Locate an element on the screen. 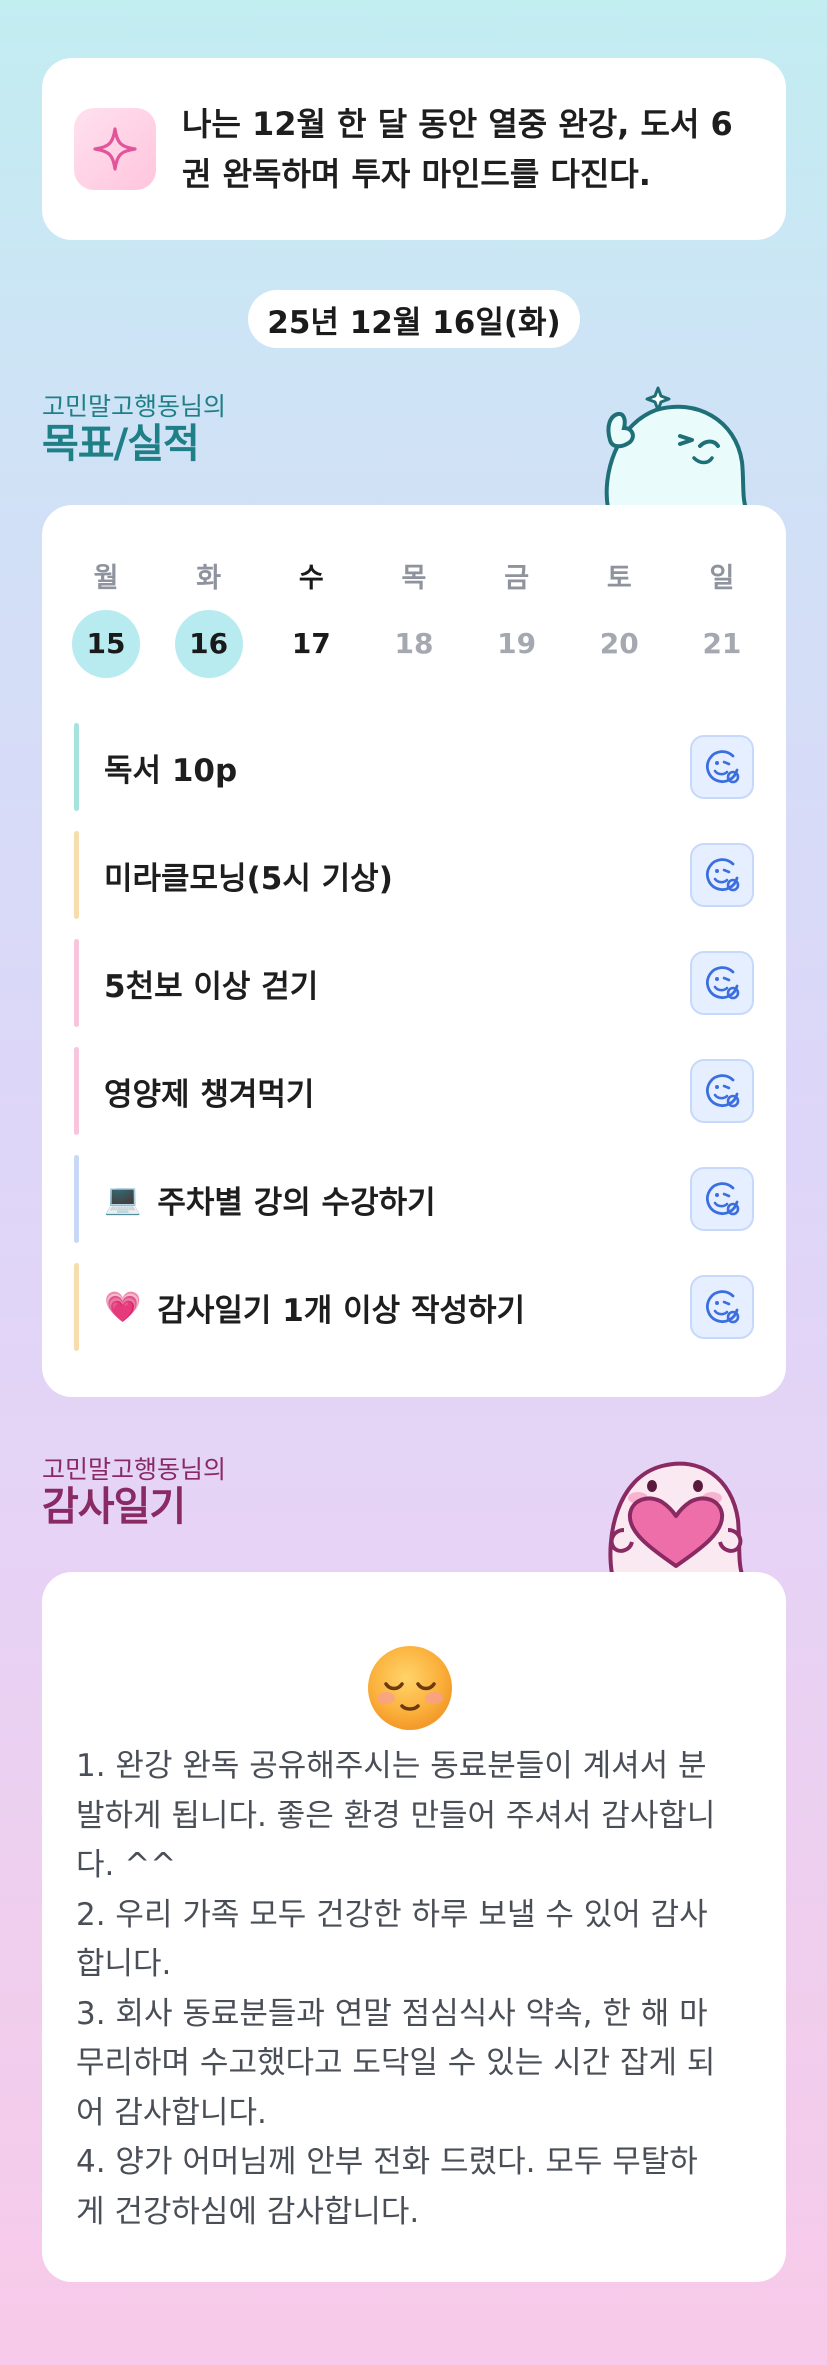  task-item: 💗 감사일기 1개 이상 작성하기 is located at coordinates (414, 1307).